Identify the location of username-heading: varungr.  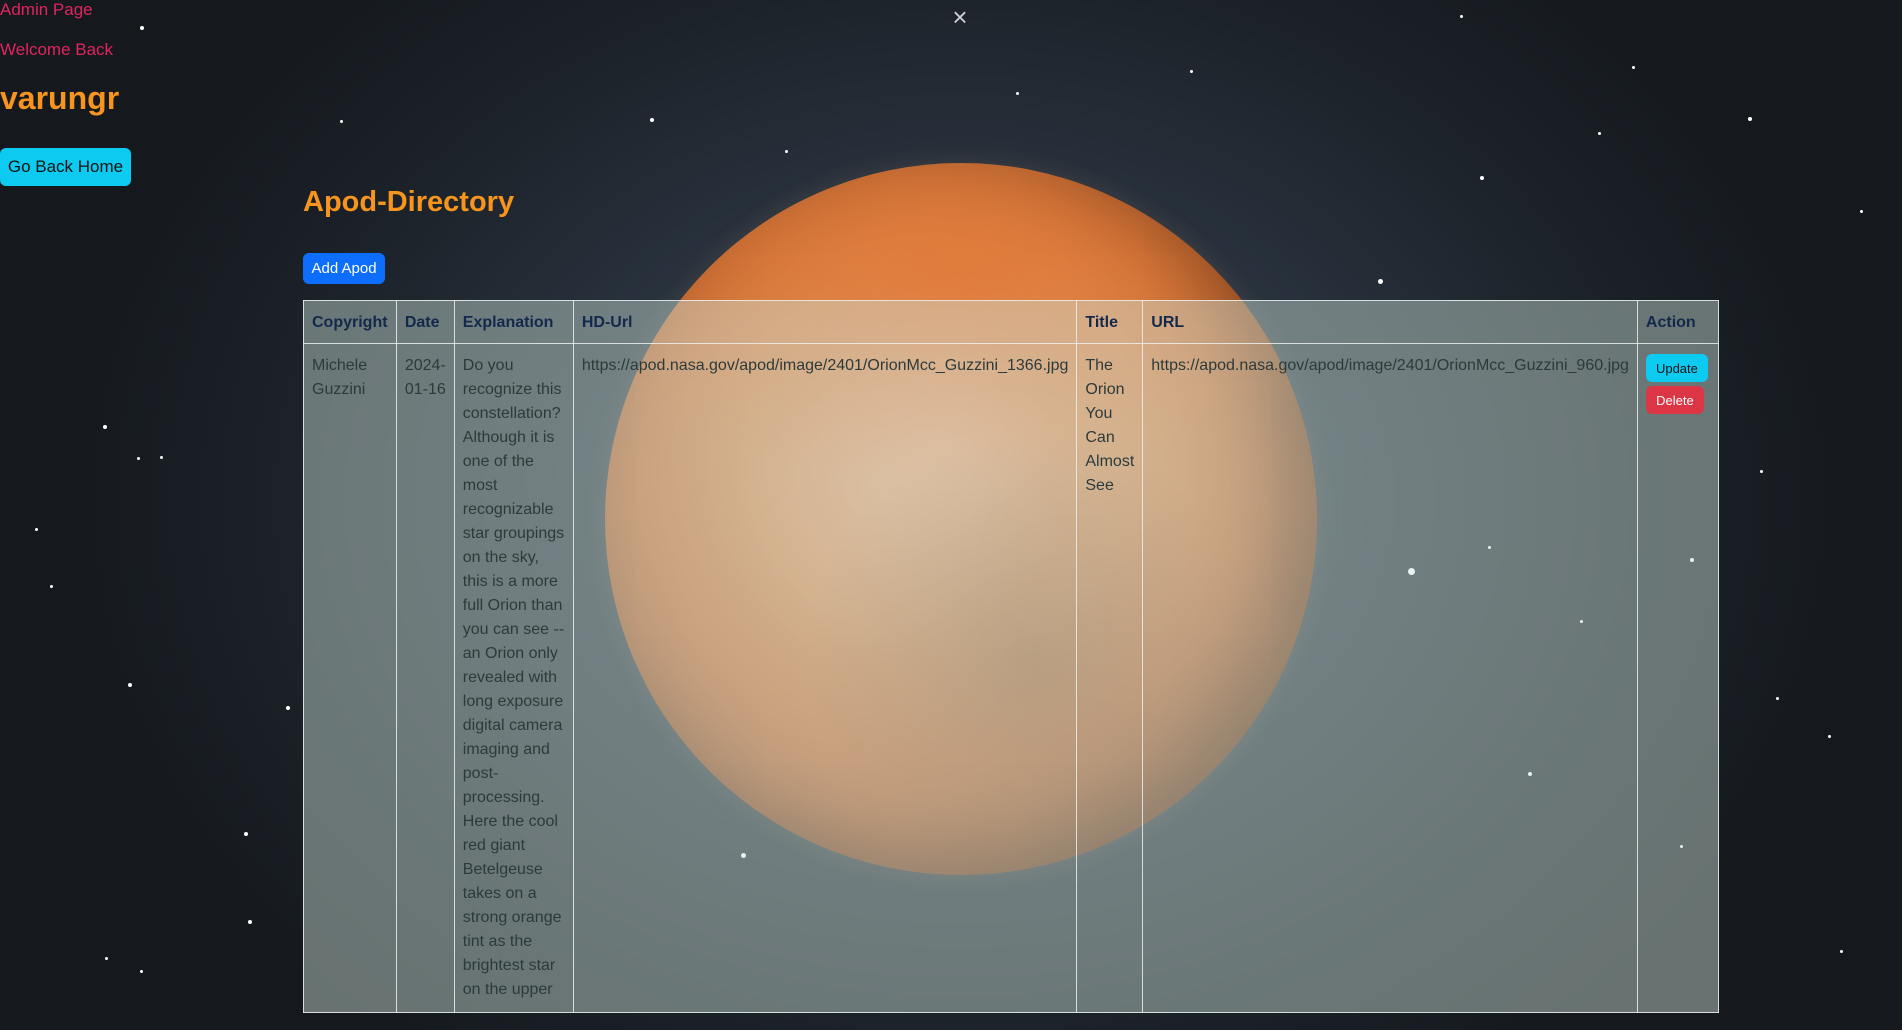
(60, 98).